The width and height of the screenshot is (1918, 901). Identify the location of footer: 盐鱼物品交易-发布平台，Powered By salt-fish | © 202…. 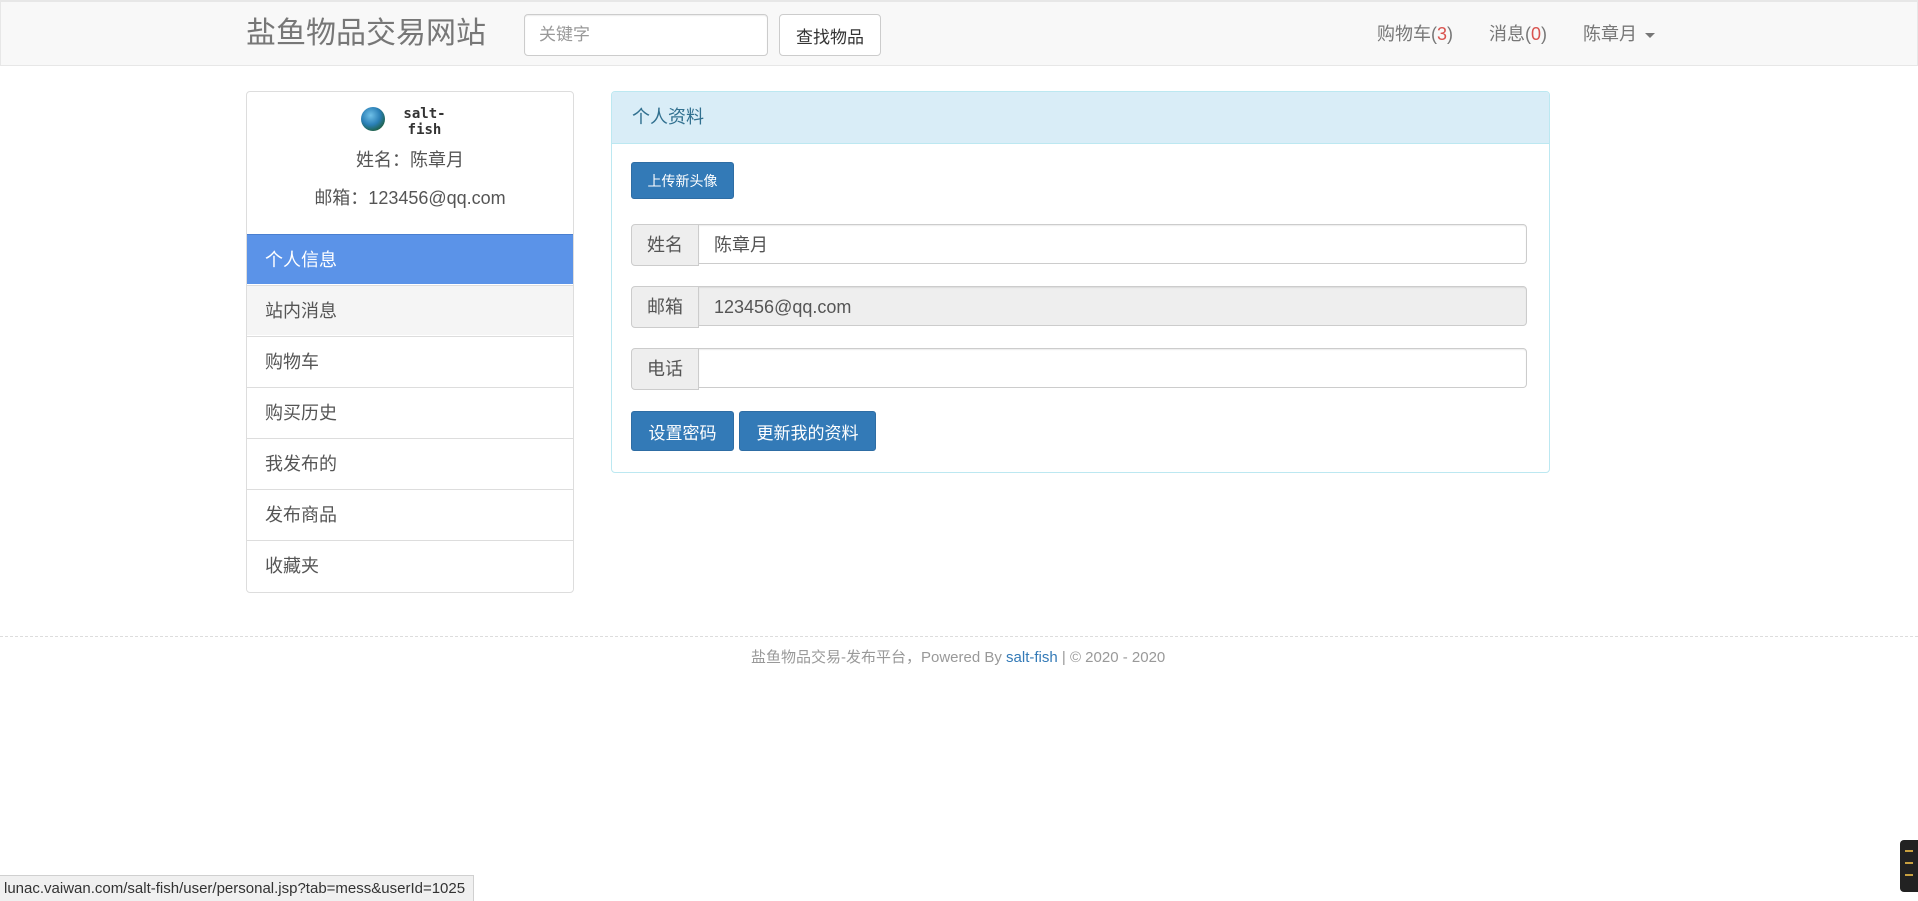
(959, 656).